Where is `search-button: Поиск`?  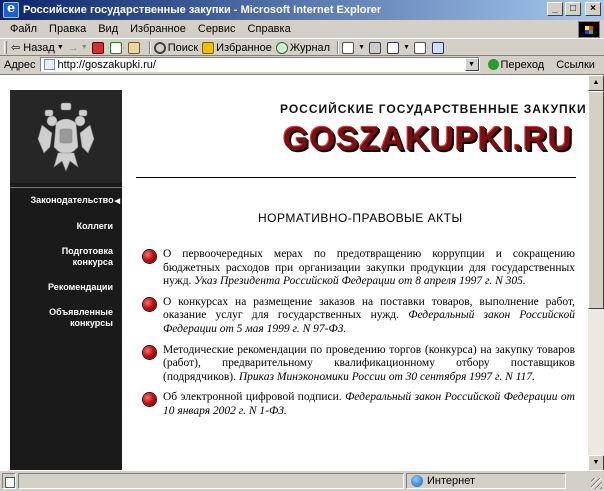
search-button: Поиск is located at coordinates (176, 47).